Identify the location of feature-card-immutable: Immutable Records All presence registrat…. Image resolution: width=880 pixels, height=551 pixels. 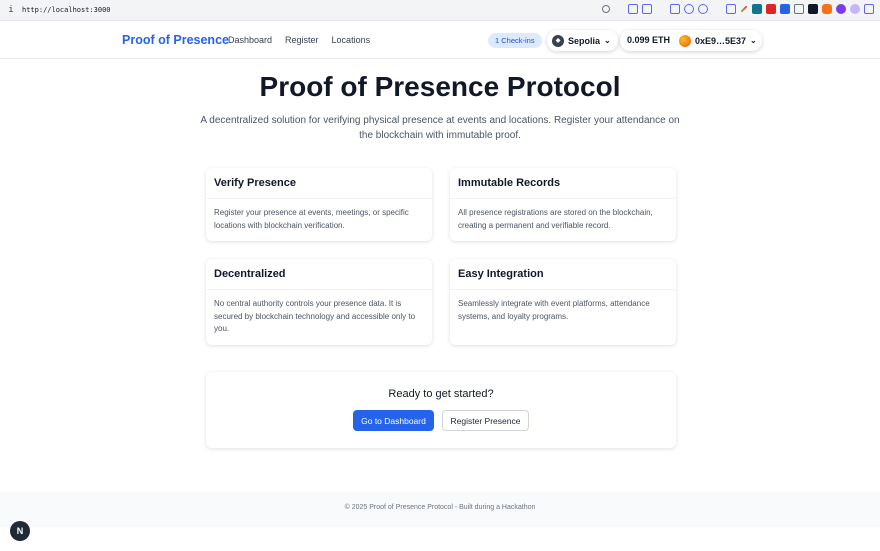
(563, 204).